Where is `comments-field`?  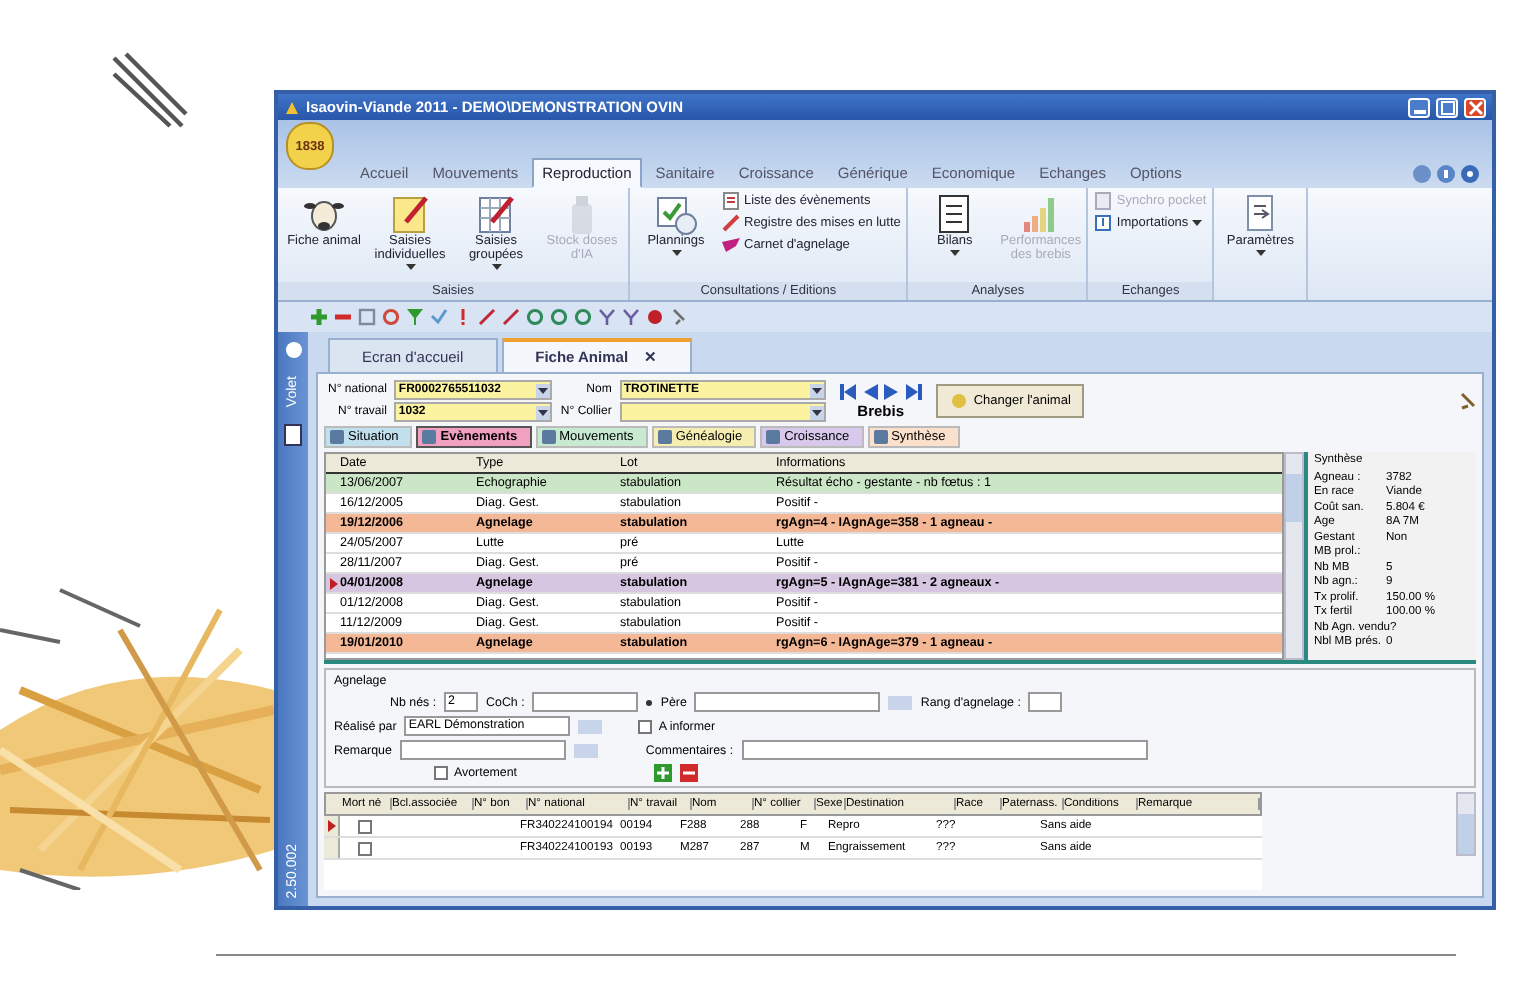 comments-field is located at coordinates (944, 750).